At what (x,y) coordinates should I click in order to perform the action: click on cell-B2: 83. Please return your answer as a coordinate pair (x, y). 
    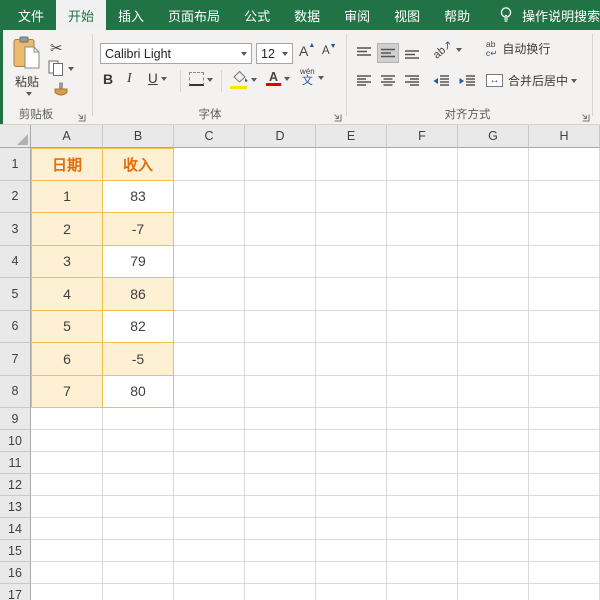
    Looking at the image, I should click on (138, 196).